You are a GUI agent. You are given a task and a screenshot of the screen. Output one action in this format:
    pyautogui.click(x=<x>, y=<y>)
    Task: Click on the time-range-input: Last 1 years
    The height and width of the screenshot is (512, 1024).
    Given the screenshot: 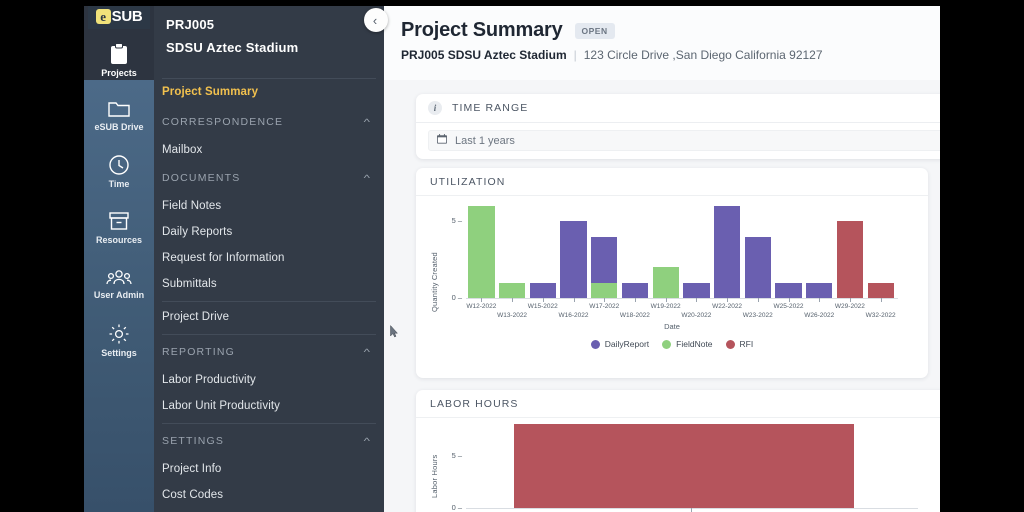 What is the action you would take?
    pyautogui.click(x=684, y=140)
    